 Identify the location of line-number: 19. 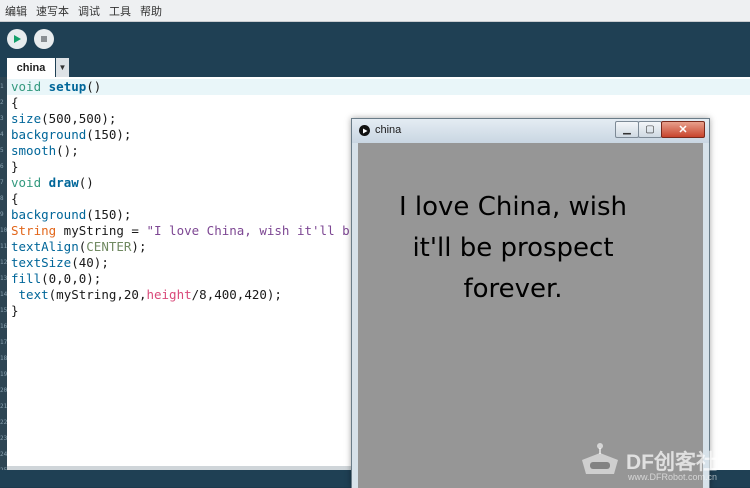
(4, 374).